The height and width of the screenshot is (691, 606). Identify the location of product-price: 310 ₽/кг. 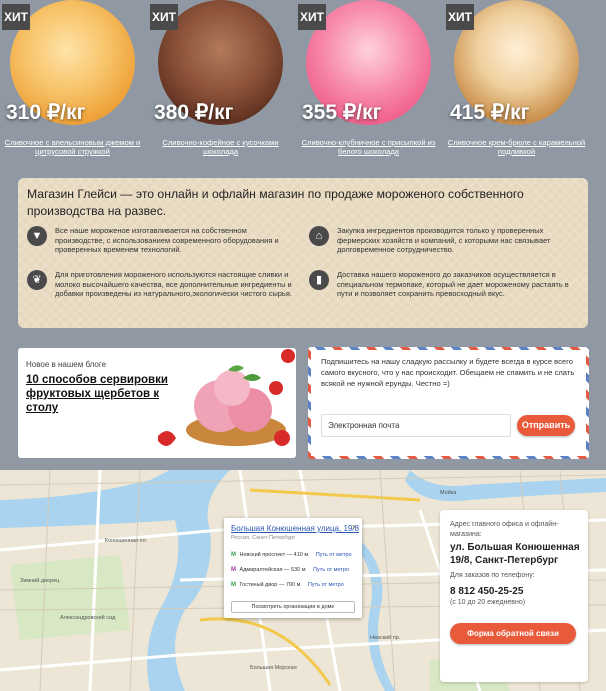
(46, 112).